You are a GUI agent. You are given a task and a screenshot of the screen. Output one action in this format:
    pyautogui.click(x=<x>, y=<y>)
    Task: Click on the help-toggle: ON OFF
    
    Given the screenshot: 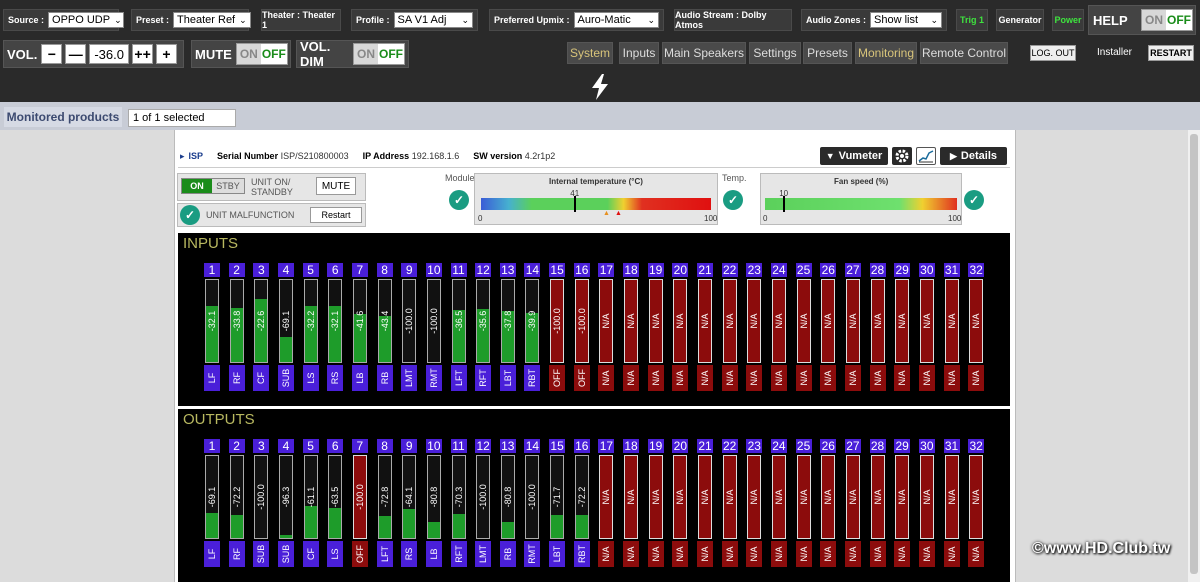 What is the action you would take?
    pyautogui.click(x=1167, y=20)
    